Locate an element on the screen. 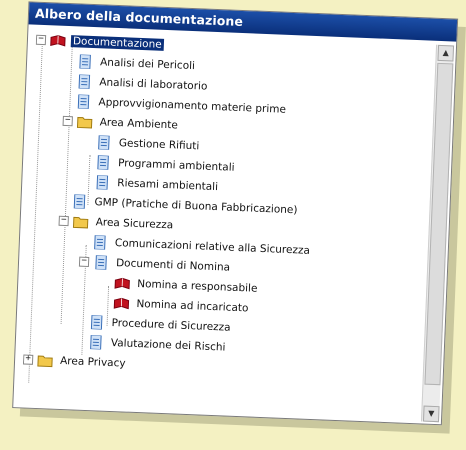 The height and width of the screenshot is (450, 466). tree-node-label: Area Privacy is located at coordinates (92, 362).